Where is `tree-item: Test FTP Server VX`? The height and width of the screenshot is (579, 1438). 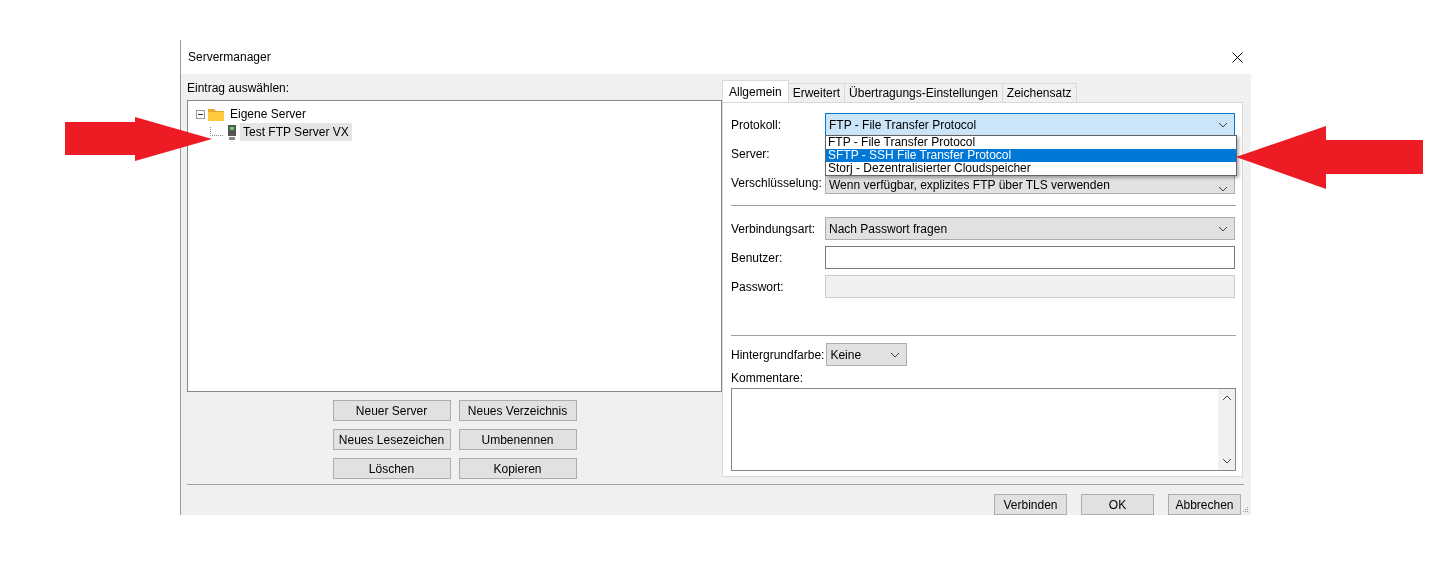
tree-item: Test FTP Server VX is located at coordinates (296, 132).